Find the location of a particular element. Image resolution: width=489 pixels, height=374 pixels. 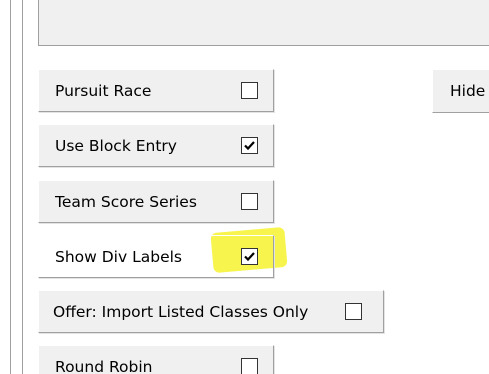

option-use-block-entry: Use Block Entry is located at coordinates (156, 145).